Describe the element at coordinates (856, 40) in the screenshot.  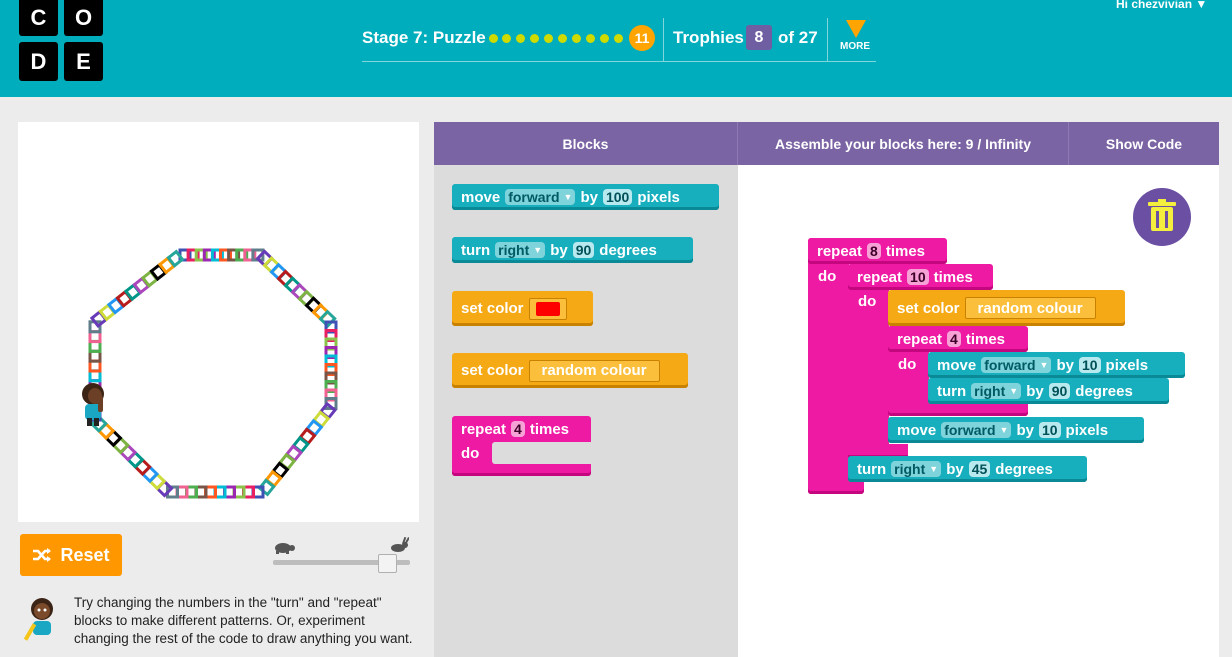
I see `more-button: MORE` at that location.